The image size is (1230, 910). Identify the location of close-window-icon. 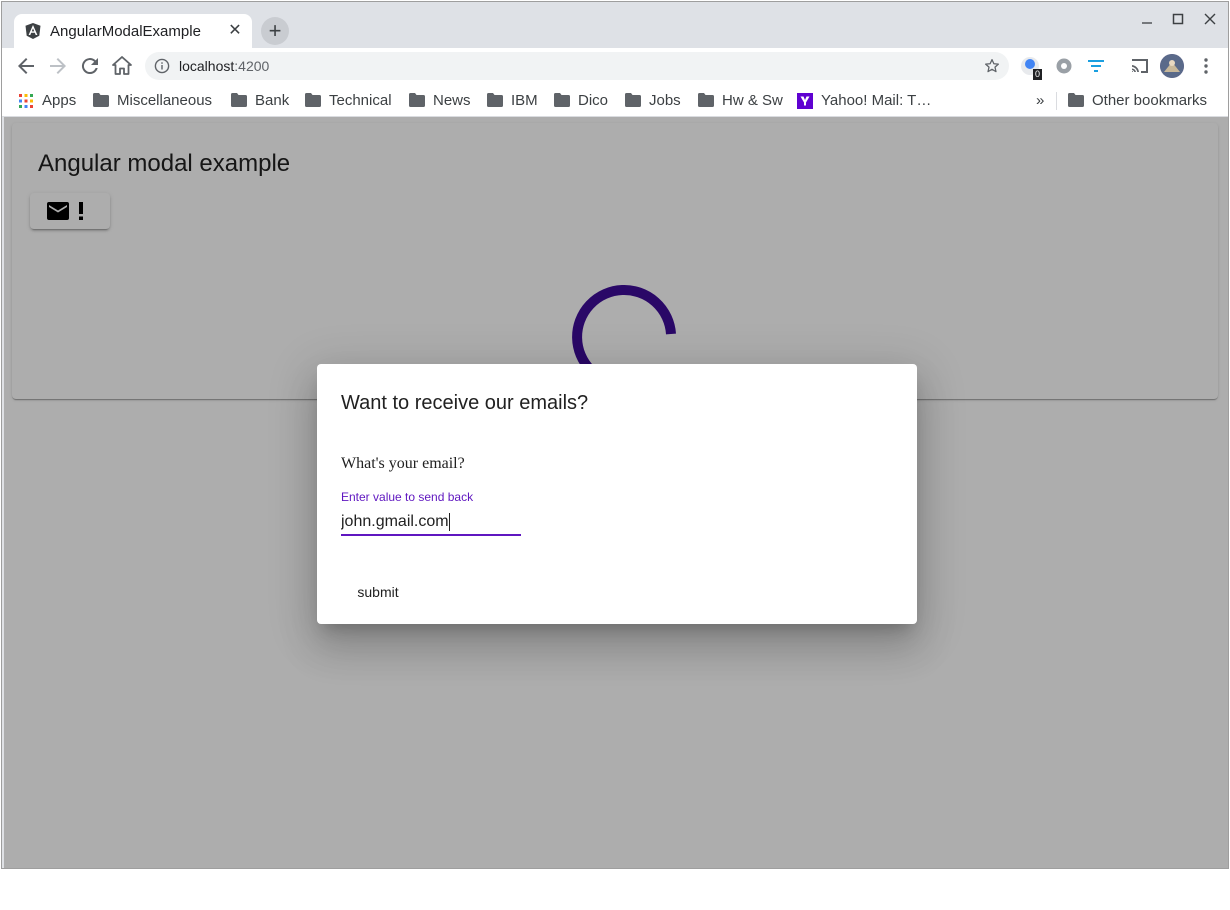
(1210, 21).